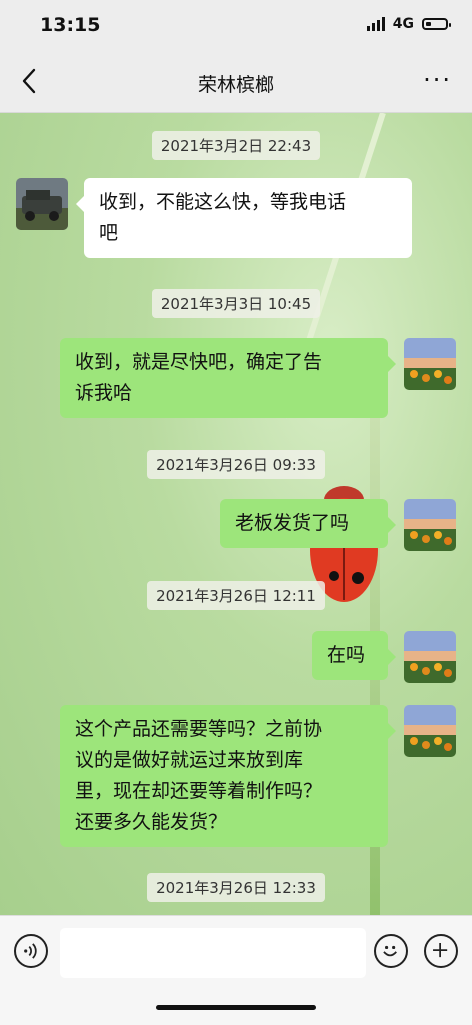 The image size is (472, 1025). Describe the element at coordinates (42, 204) in the screenshot. I see `contact-avatar` at that location.